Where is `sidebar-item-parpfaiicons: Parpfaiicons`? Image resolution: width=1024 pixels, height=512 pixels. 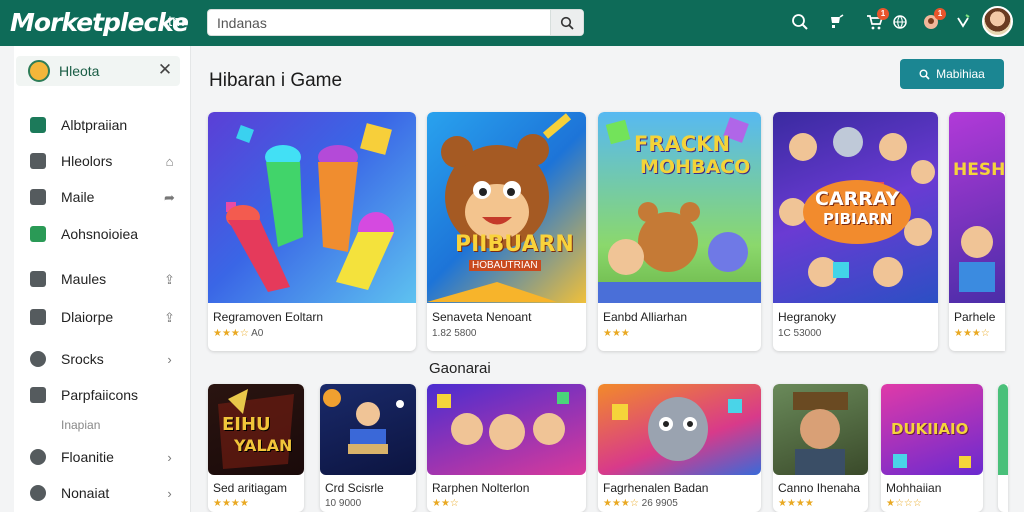 sidebar-item-parpfaiicons: Parpfaiicons is located at coordinates (102, 395).